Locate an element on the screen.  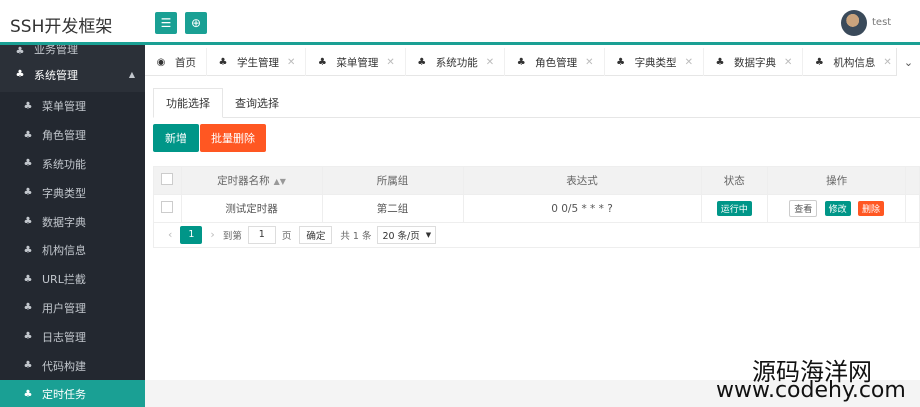
refresh-icon: ⊕ is located at coordinates (196, 23).